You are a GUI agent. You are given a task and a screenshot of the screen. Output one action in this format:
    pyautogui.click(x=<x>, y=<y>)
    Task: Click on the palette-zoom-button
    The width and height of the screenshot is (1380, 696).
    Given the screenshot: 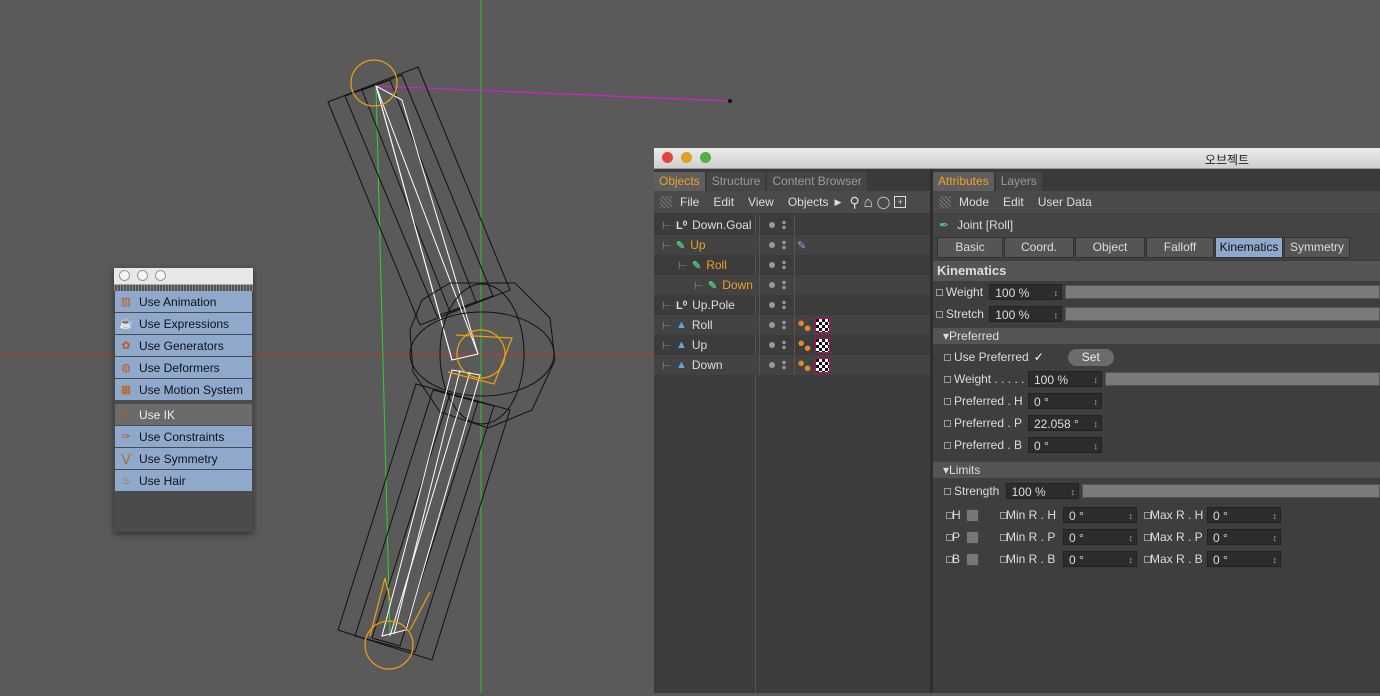 What is the action you would take?
    pyautogui.click(x=160, y=275)
    